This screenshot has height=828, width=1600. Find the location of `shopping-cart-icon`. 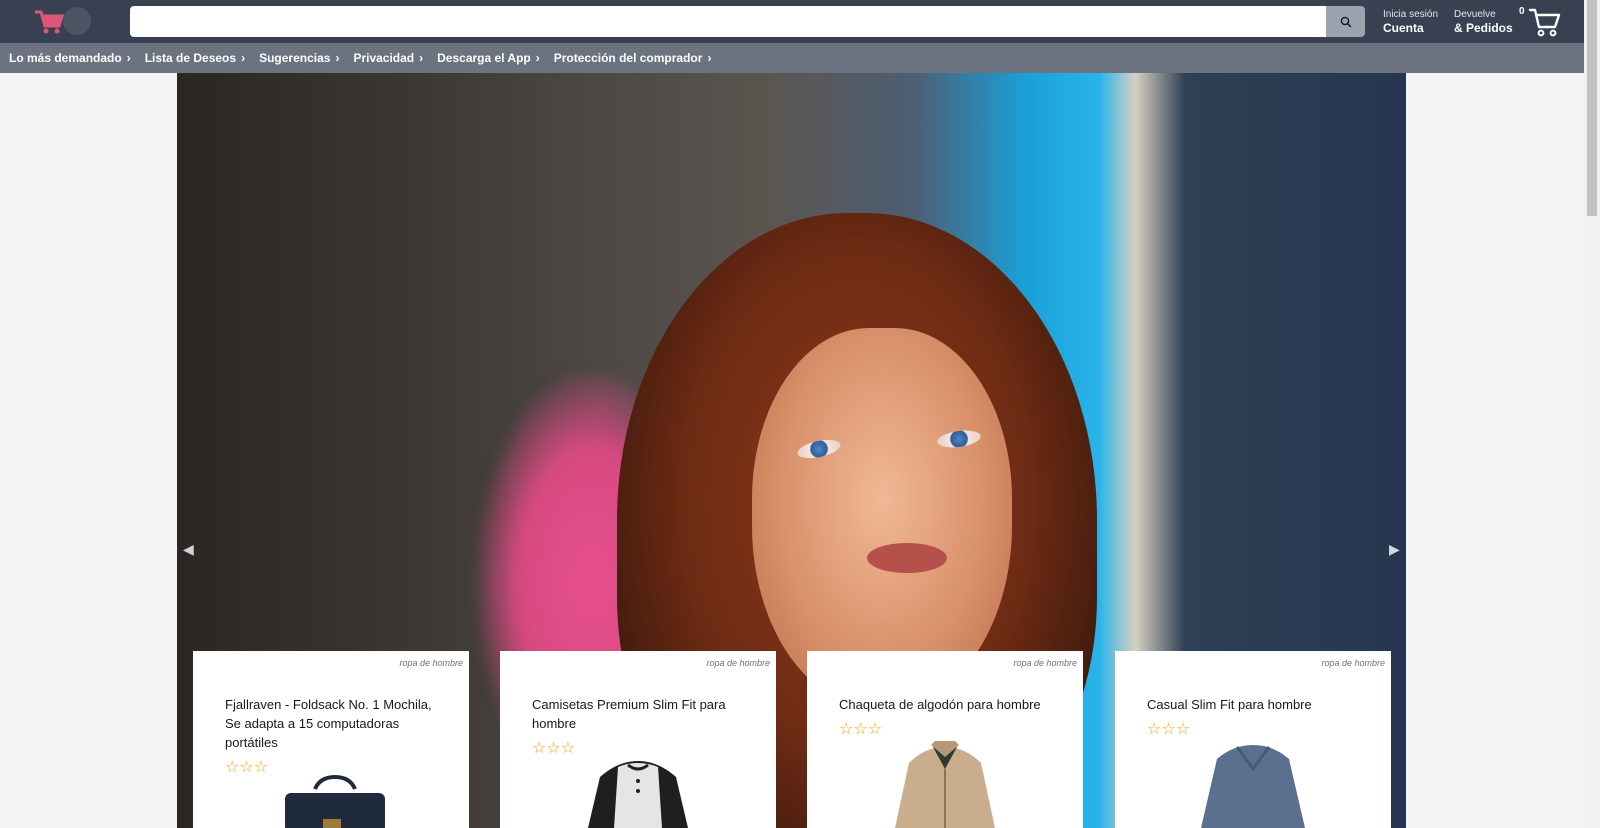

shopping-cart-icon is located at coordinates (1544, 22).